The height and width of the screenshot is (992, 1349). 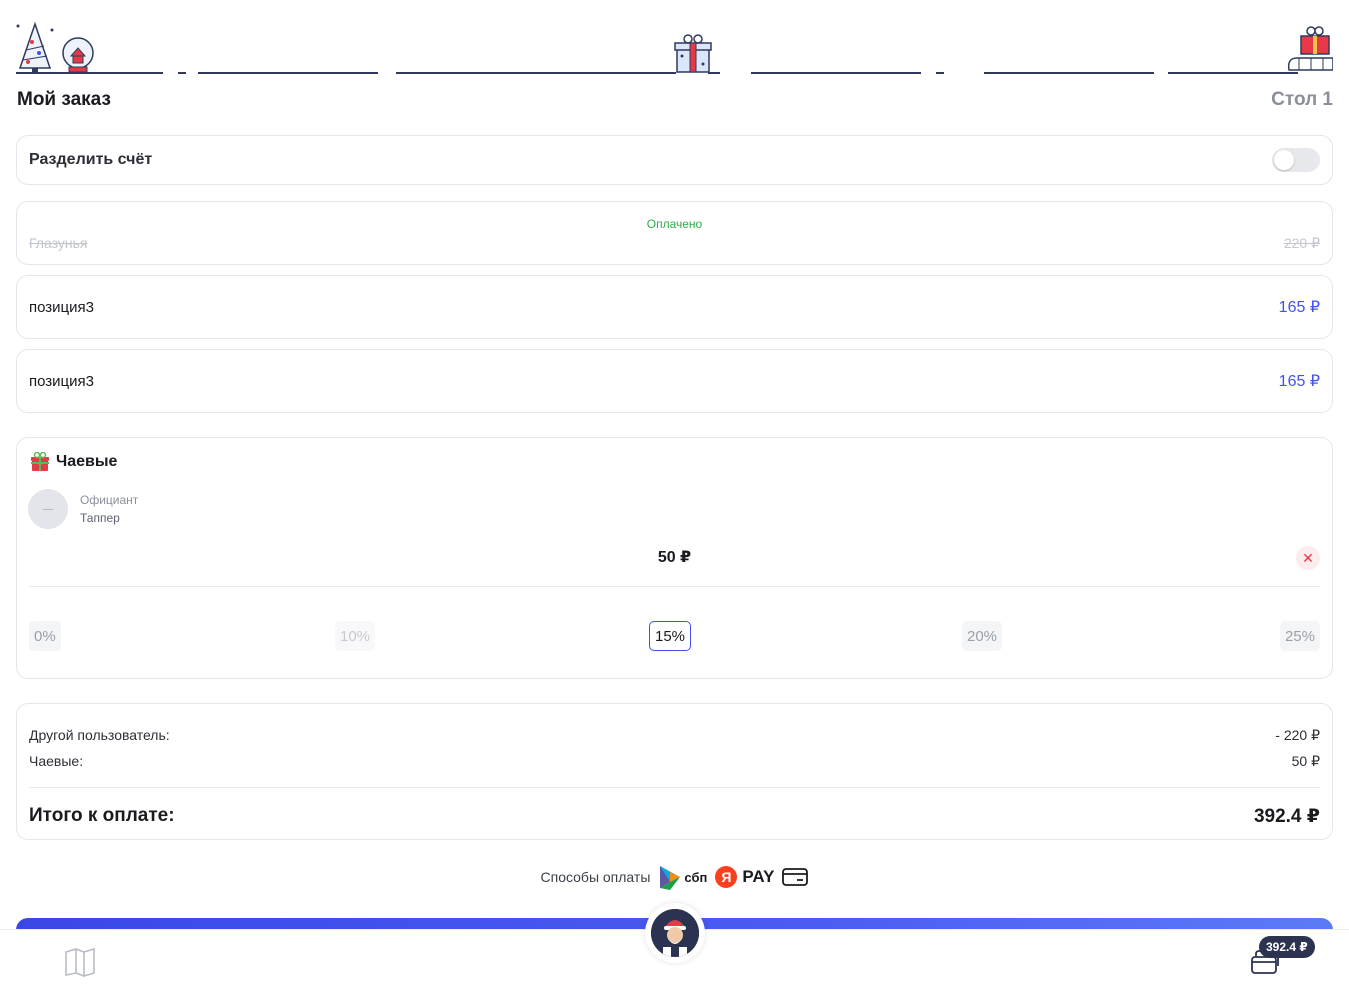 What do you see at coordinates (1302, 99) in the screenshot?
I see `table-number: Стол 1` at bounding box center [1302, 99].